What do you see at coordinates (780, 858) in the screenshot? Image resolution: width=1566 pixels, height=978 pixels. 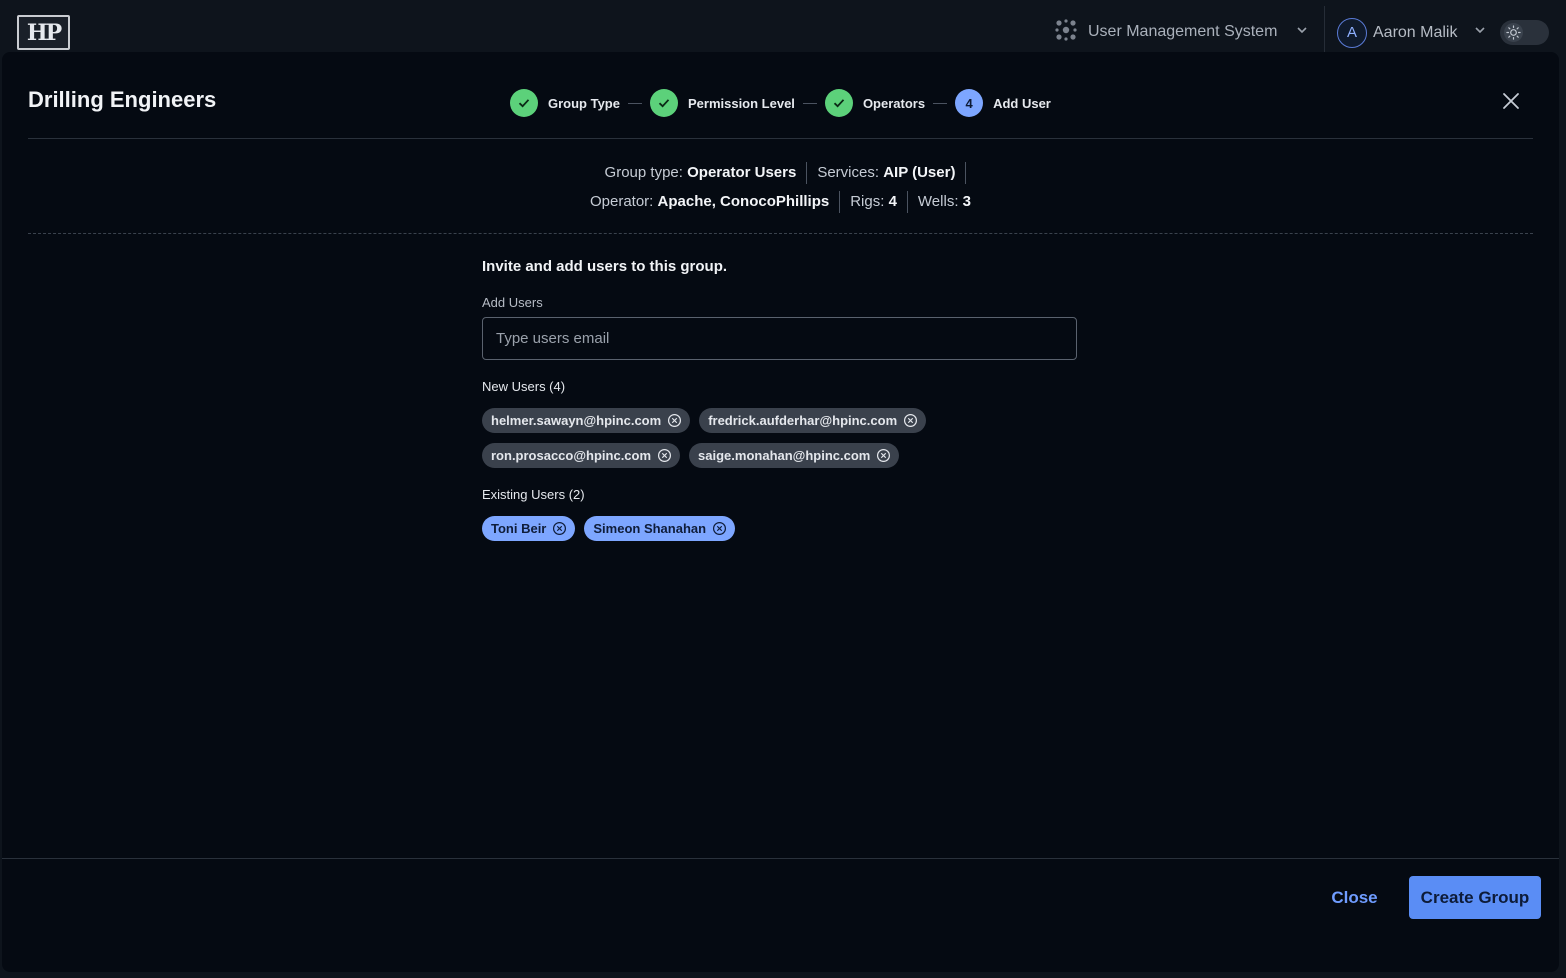 I see `footer-divider` at bounding box center [780, 858].